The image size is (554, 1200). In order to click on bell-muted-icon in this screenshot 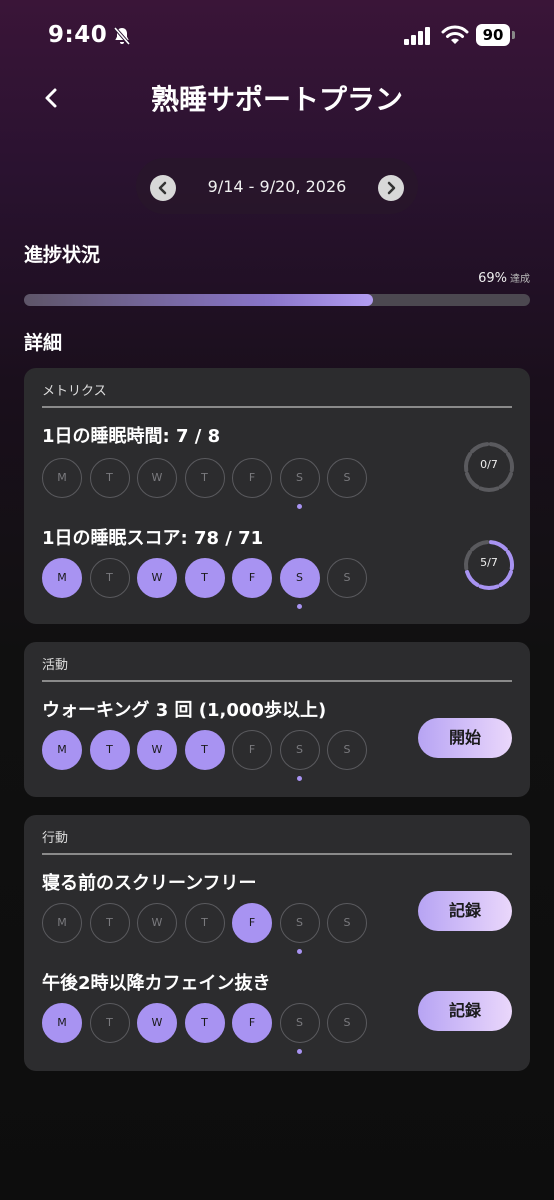, I will do `click(122, 38)`.